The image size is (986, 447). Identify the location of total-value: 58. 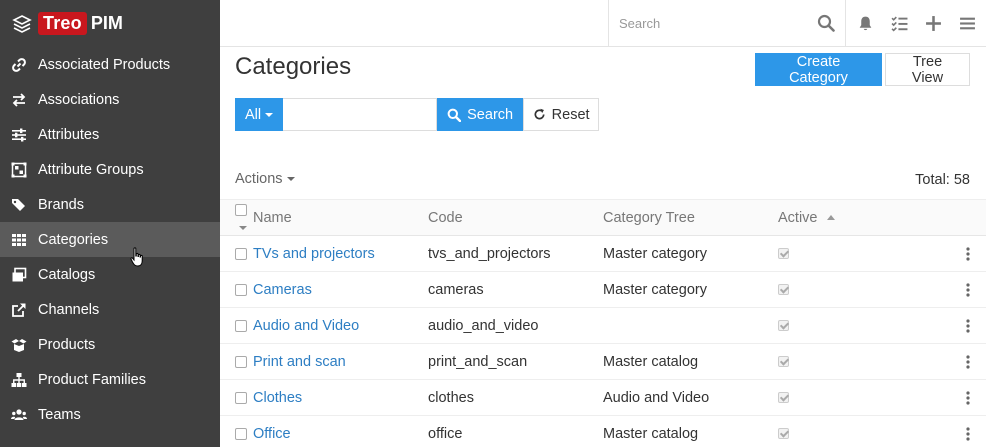
(961, 180).